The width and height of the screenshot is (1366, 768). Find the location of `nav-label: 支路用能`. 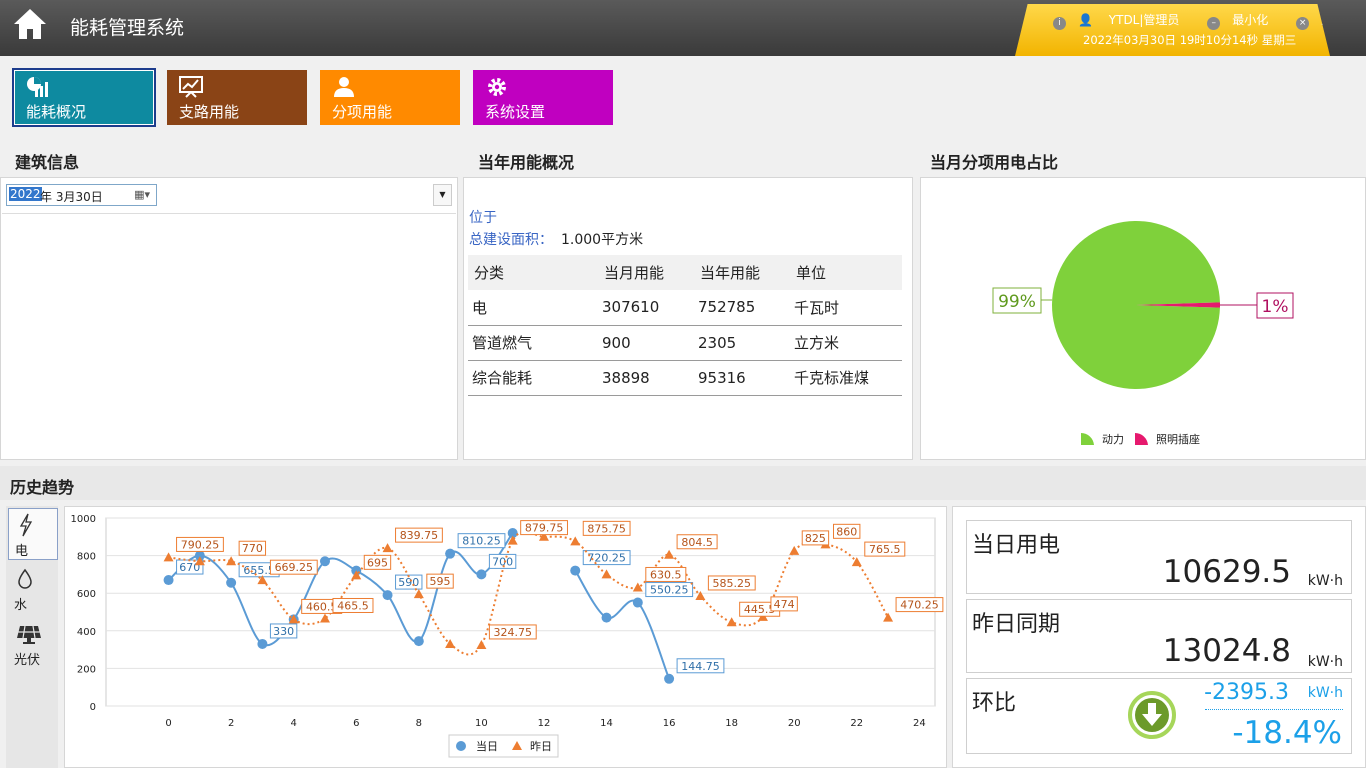

nav-label: 支路用能 is located at coordinates (209, 112).